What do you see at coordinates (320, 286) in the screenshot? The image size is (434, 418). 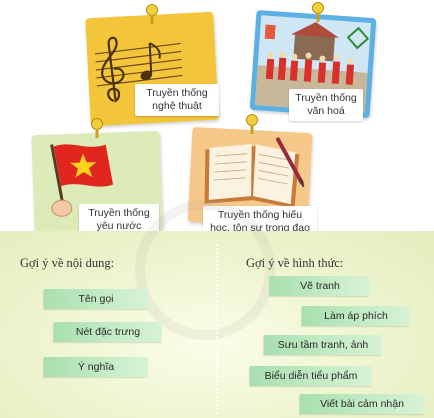 I see `form-tag-drawing: Vẽ tranh` at bounding box center [320, 286].